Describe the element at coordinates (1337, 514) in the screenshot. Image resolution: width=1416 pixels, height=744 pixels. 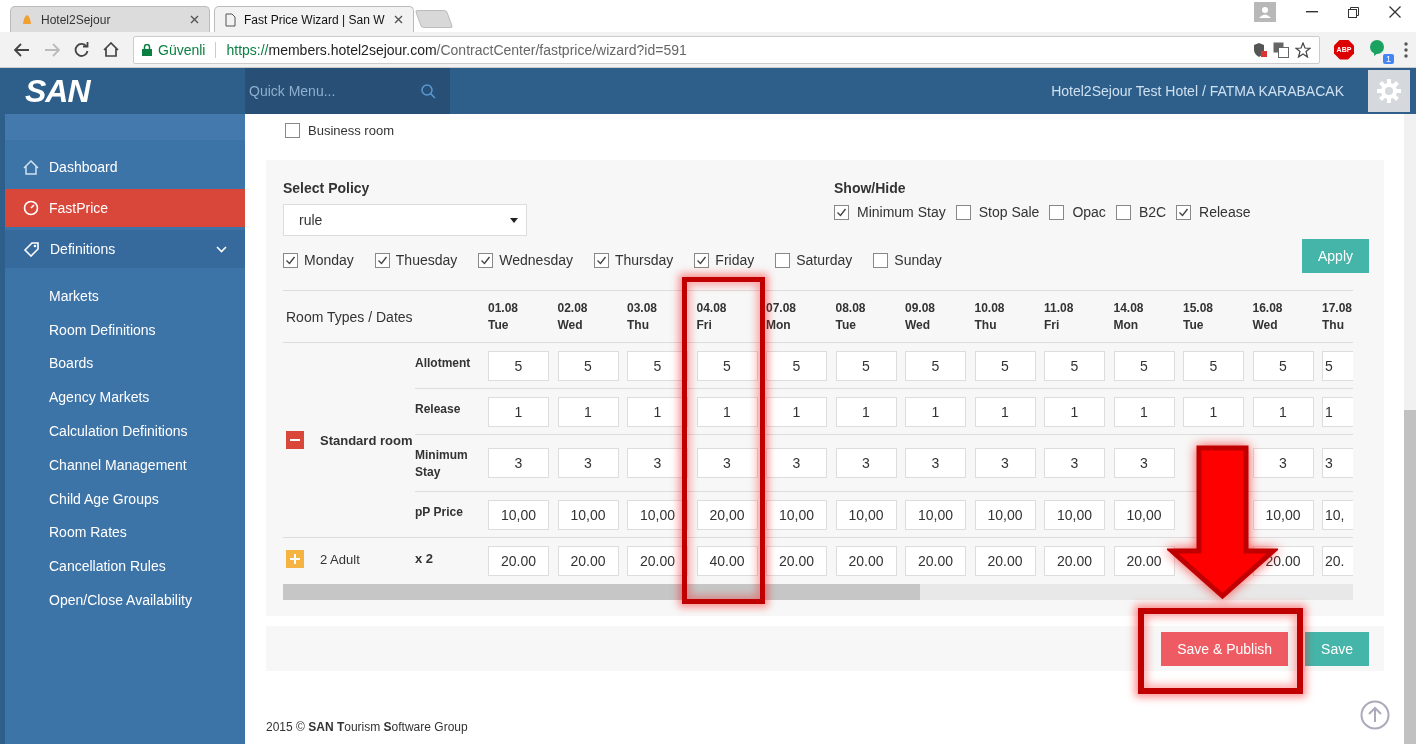
I see `value-field: 10,` at that location.